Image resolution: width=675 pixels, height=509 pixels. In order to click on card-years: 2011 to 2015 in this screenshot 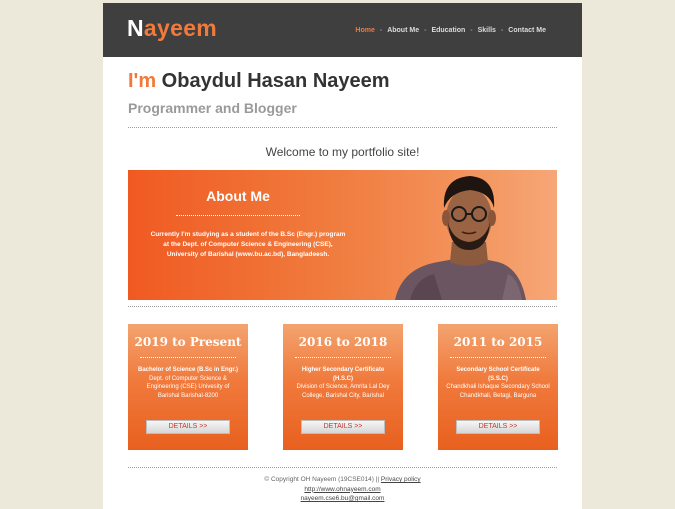, I will do `click(498, 342)`.